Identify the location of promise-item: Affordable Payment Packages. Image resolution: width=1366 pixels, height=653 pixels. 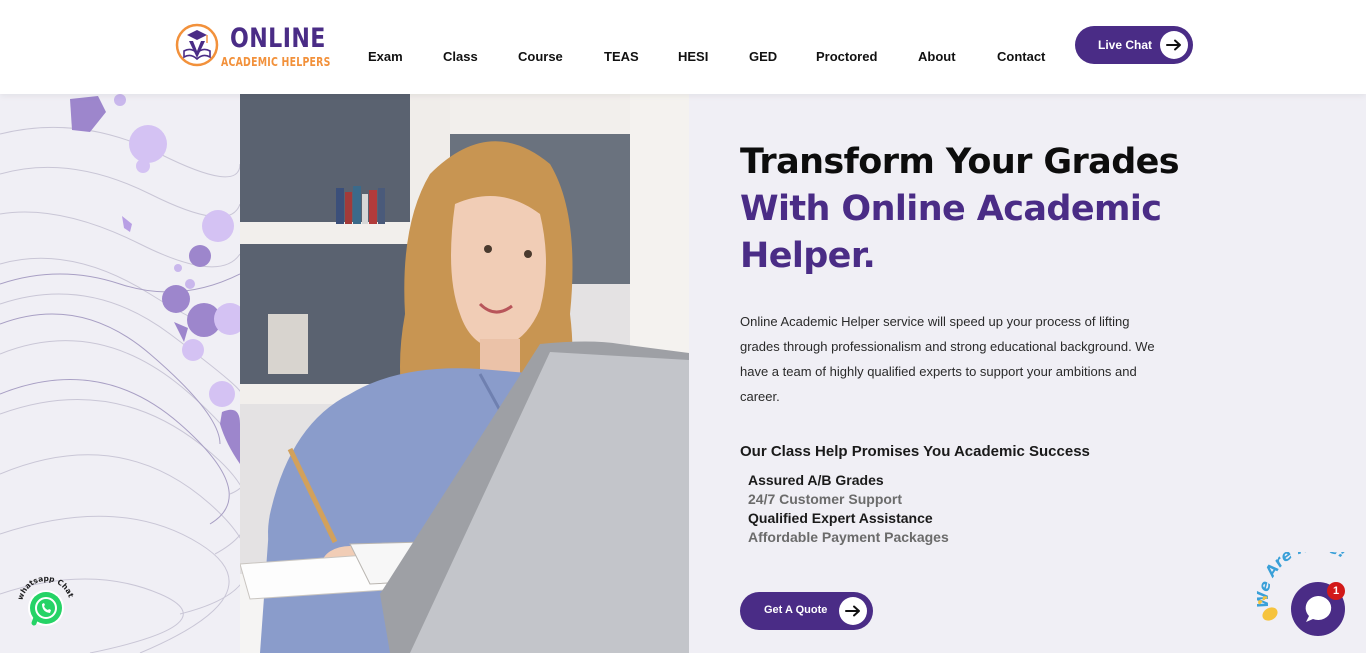
(848, 537).